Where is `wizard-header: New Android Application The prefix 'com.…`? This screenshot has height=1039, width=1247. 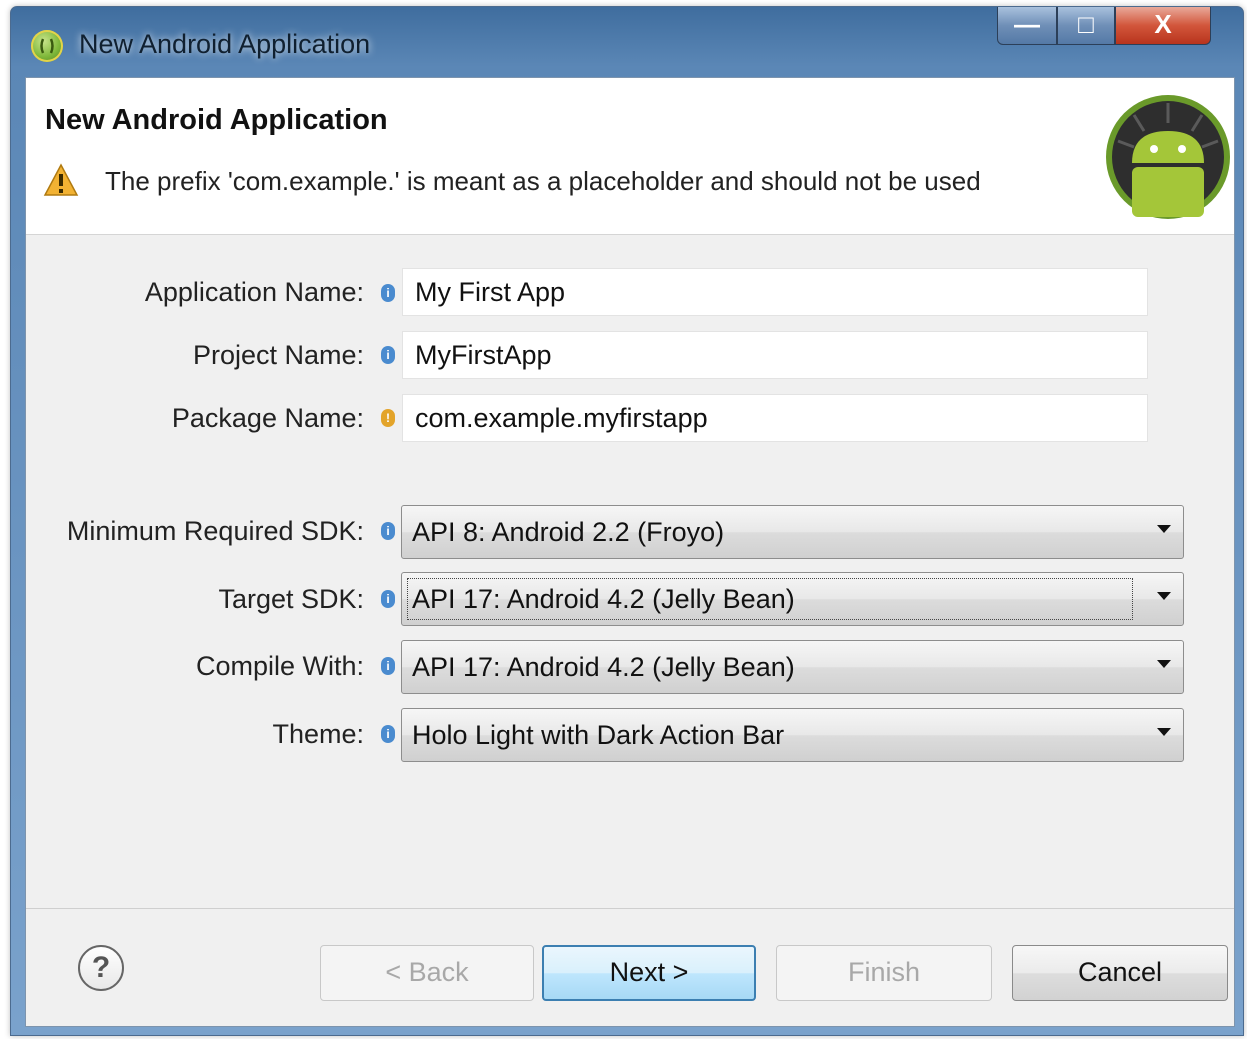
wizard-header: New Android Application The prefix 'com.… is located at coordinates (630, 156).